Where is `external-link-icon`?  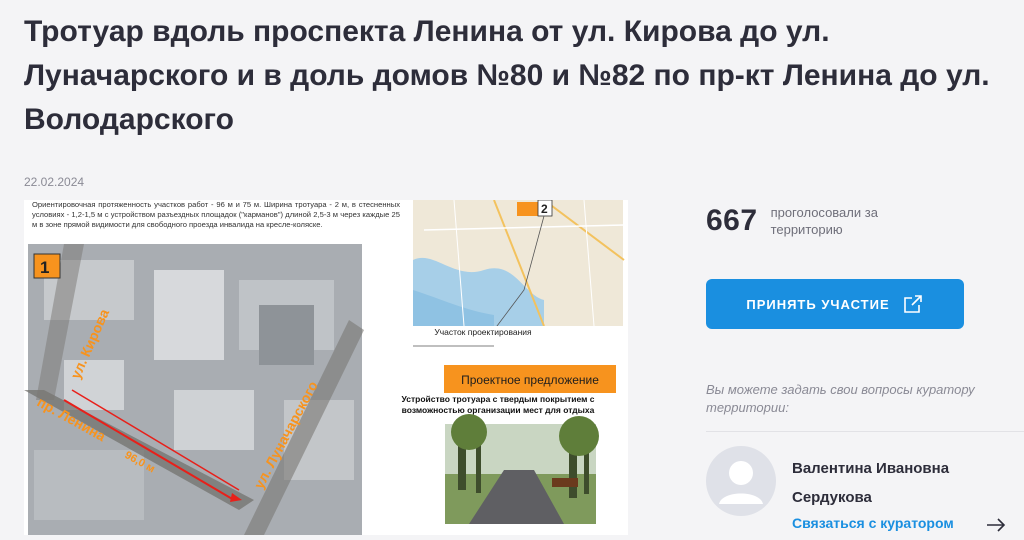
external-link-icon is located at coordinates (913, 304).